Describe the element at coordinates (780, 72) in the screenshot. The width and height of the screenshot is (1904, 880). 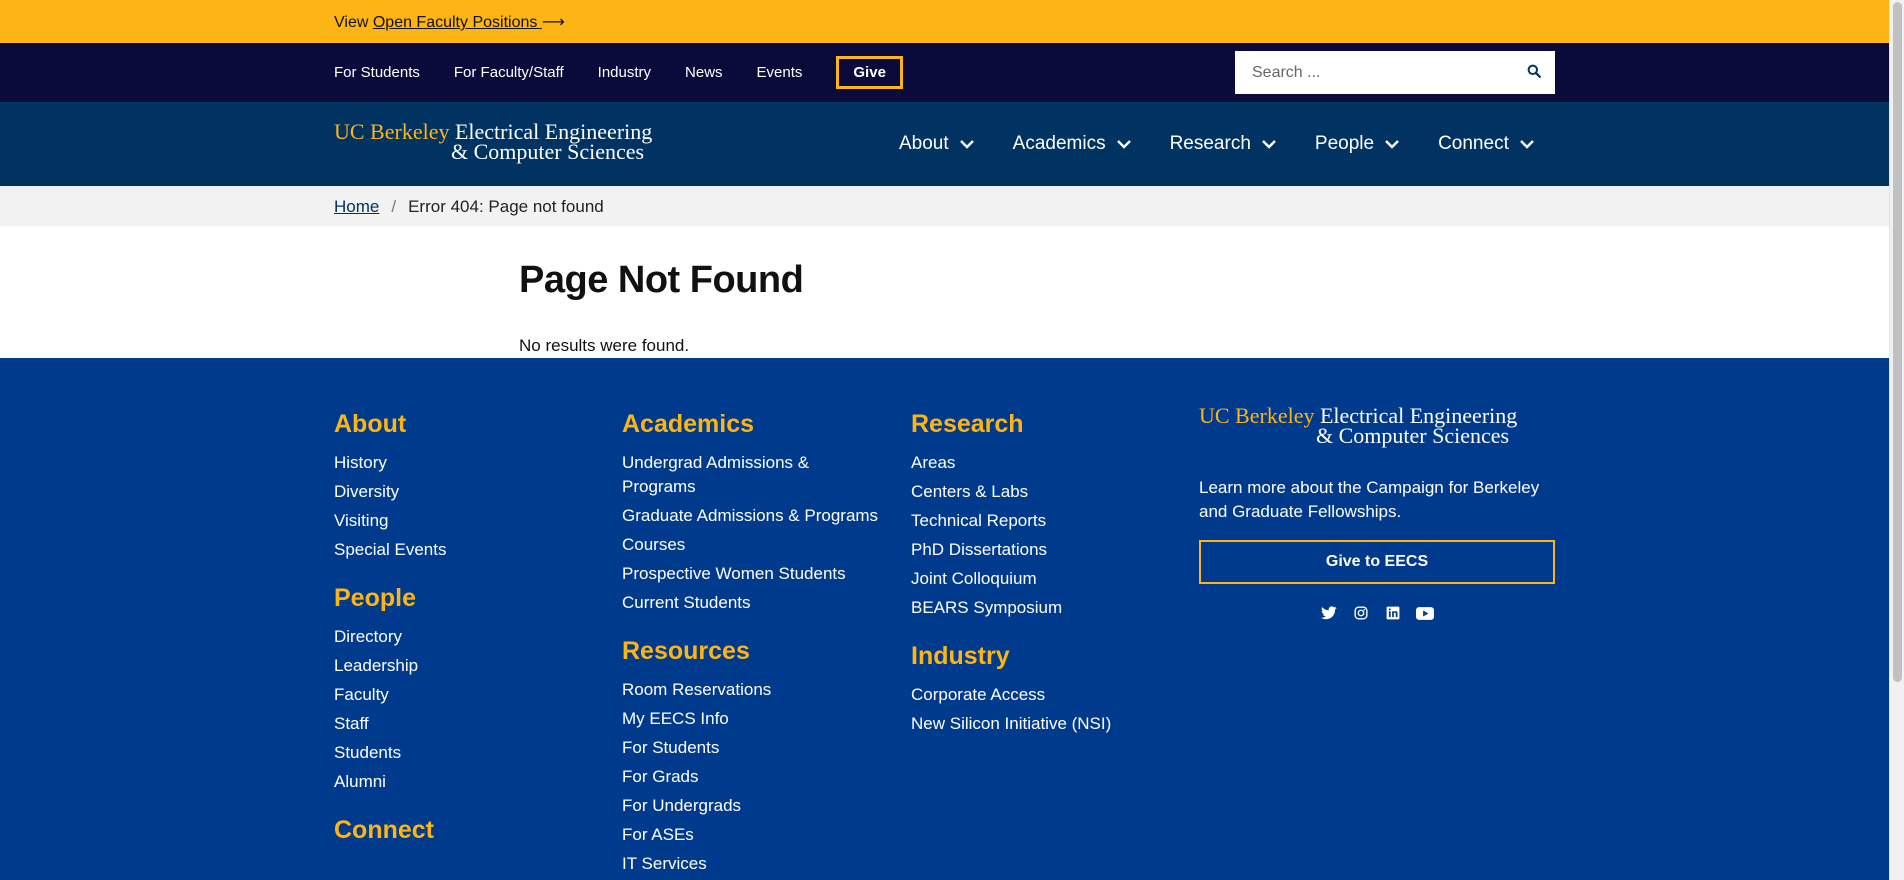
I see `utility-link-events: Events` at that location.